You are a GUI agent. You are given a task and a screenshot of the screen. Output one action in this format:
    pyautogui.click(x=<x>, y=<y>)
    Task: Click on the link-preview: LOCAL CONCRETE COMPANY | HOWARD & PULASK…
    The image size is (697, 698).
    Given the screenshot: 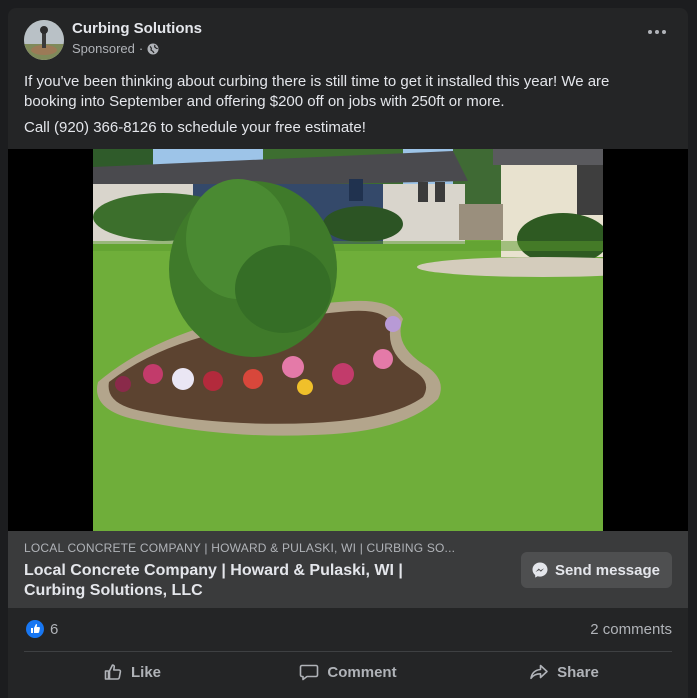 What is the action you would take?
    pyautogui.click(x=348, y=569)
    